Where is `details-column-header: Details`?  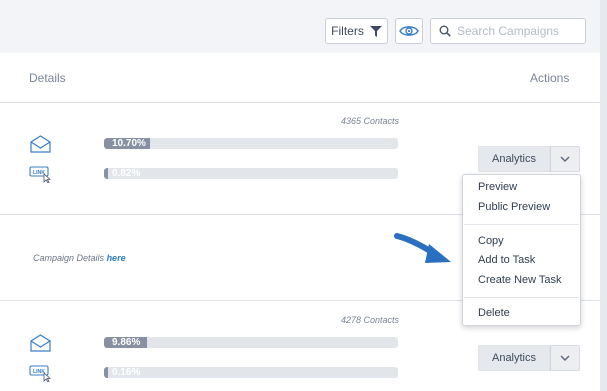 details-column-header: Details is located at coordinates (47, 78).